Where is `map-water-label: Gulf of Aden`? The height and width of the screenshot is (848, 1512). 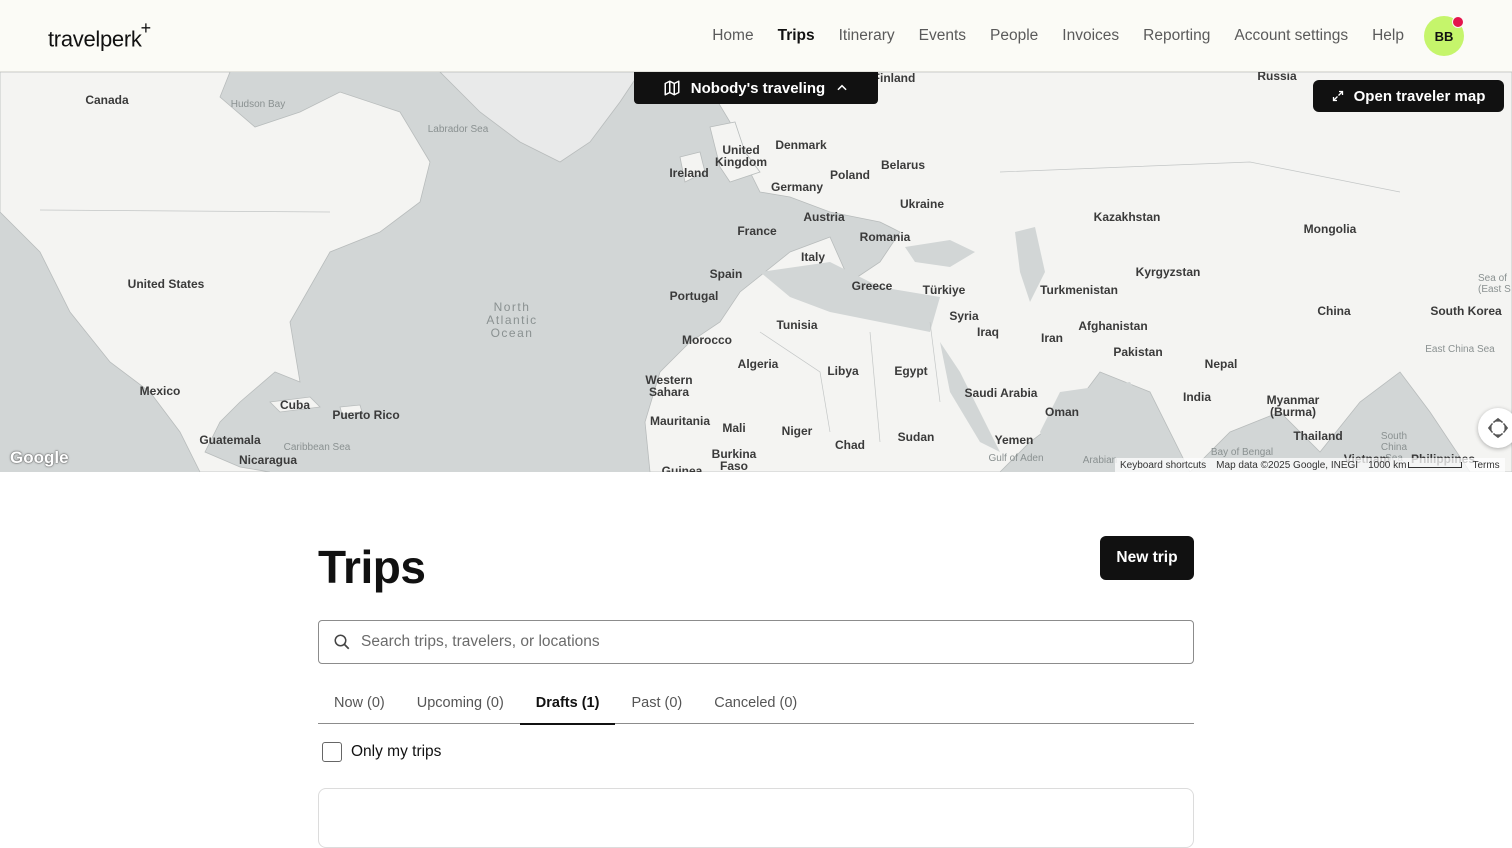
map-water-label: Gulf of Aden is located at coordinates (1016, 458).